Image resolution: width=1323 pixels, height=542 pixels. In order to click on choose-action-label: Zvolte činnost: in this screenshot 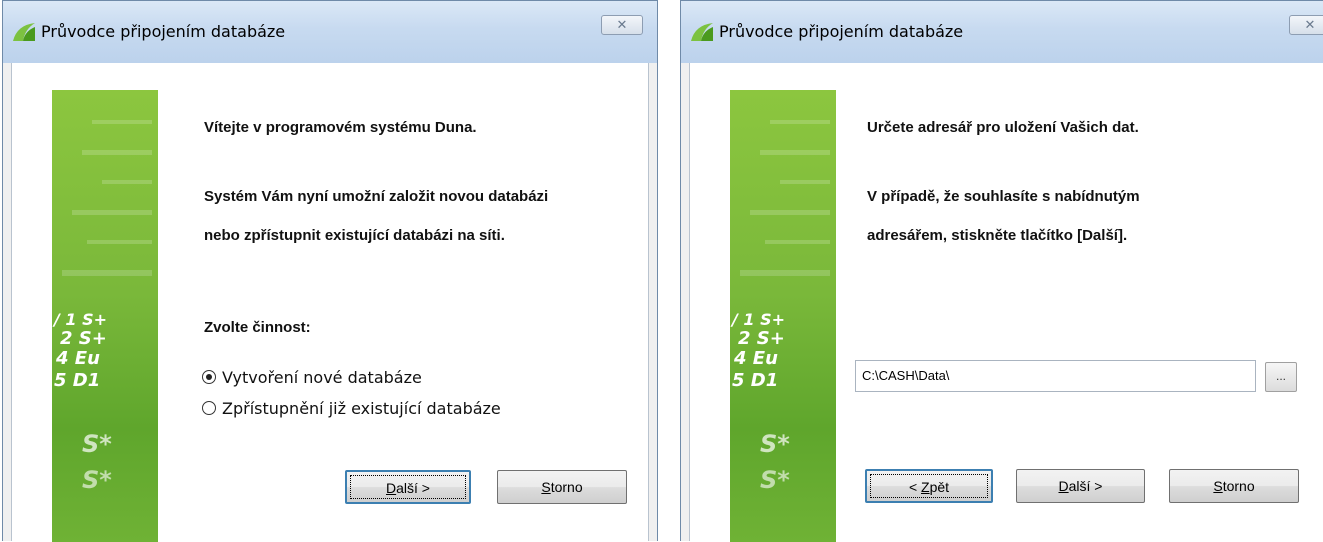, I will do `click(257, 327)`.